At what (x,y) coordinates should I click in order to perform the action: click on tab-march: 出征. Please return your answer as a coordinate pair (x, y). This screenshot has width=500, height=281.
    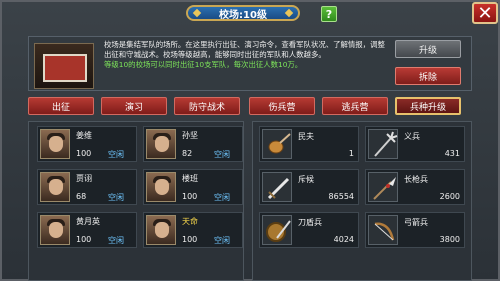
    Looking at the image, I should click on (61, 106).